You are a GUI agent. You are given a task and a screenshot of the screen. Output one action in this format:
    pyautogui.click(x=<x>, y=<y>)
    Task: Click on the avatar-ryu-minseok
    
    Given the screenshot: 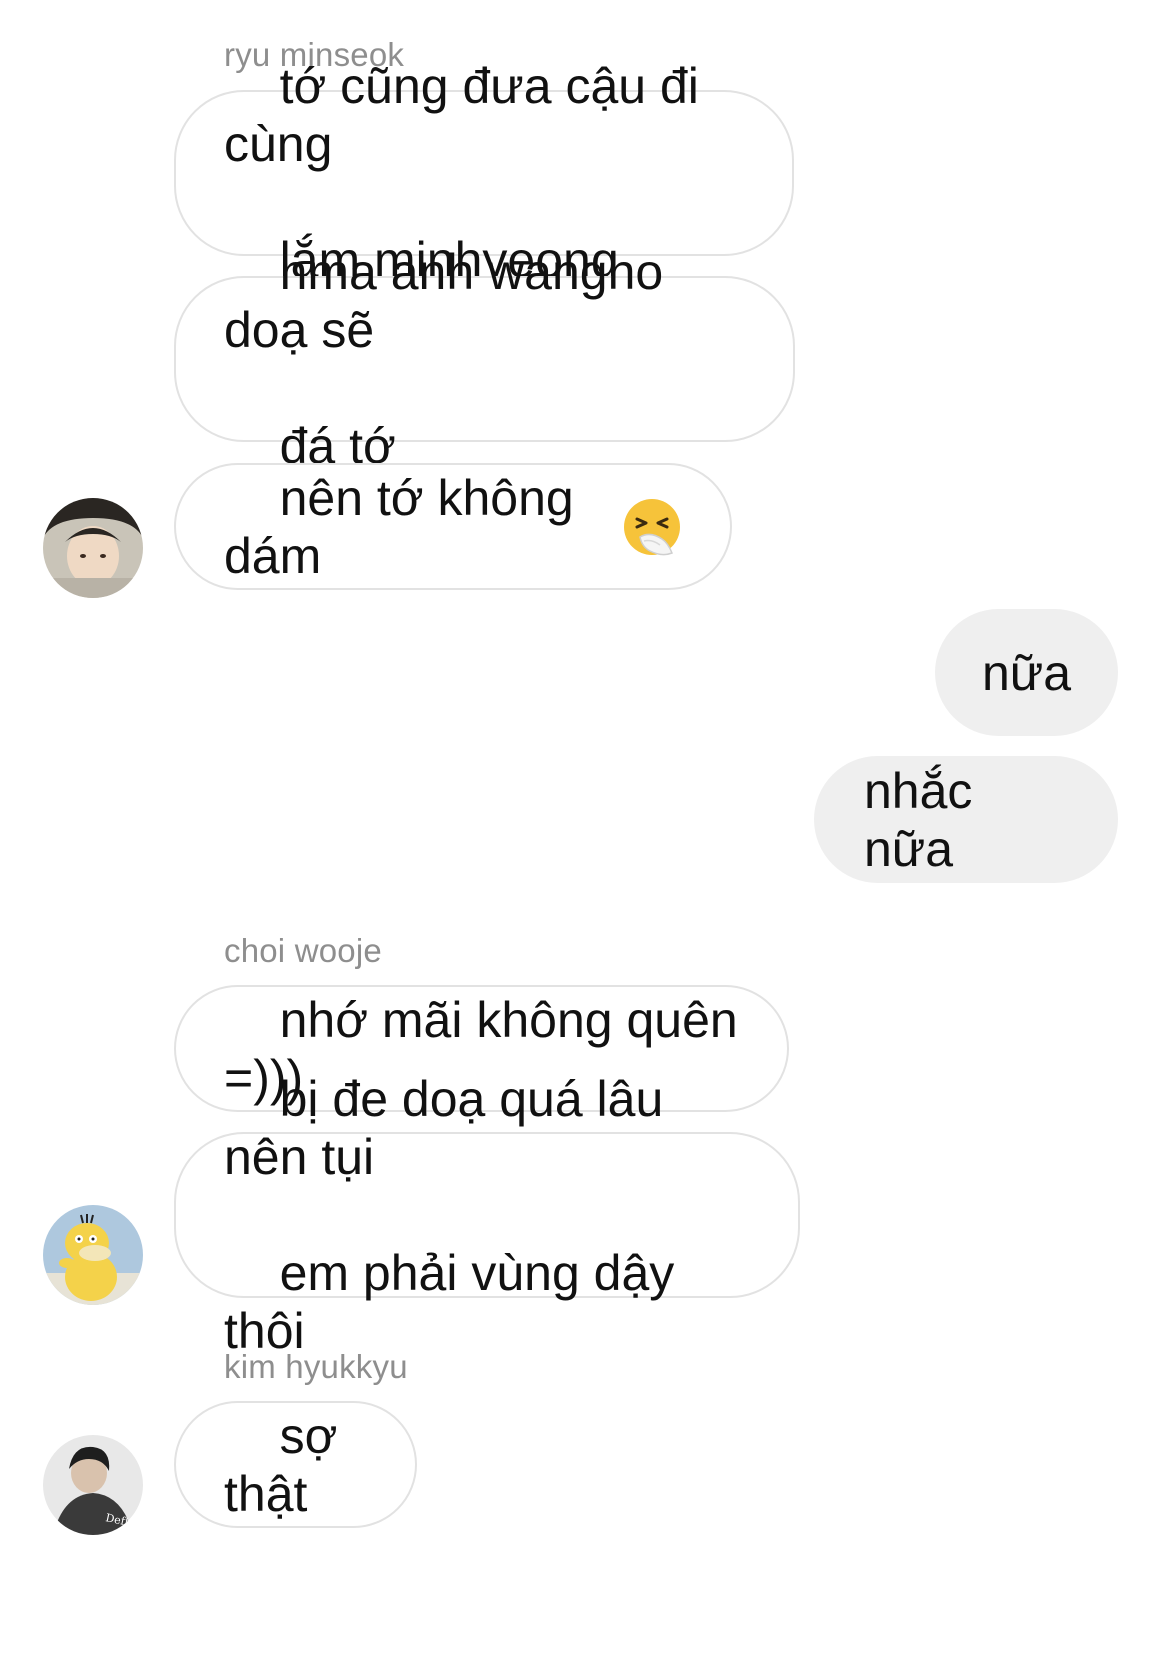 What is the action you would take?
    pyautogui.click(x=93, y=548)
    